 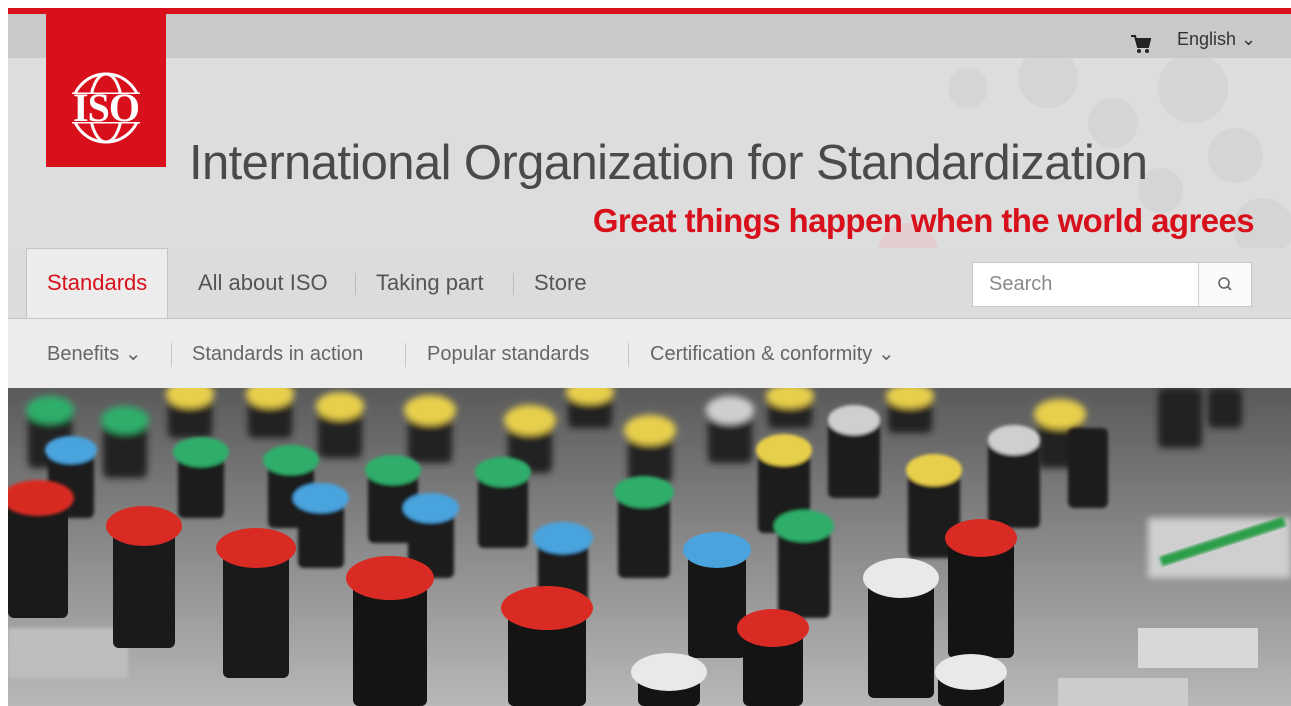 I want to click on tab-all-about-iso: All about ISO, so click(x=263, y=283).